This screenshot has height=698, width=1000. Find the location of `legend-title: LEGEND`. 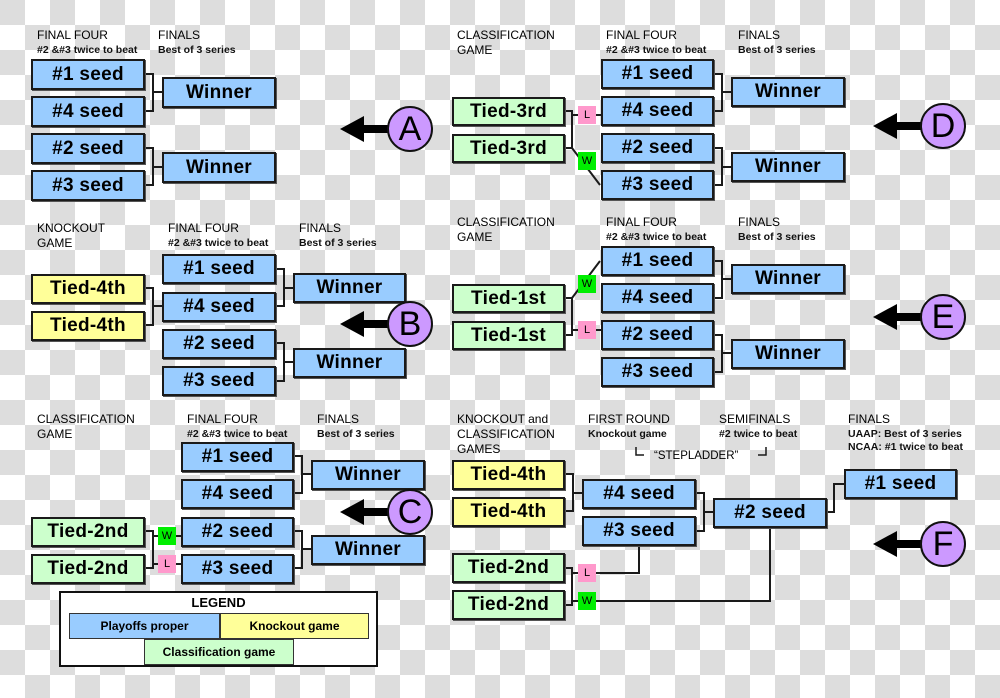

legend-title: LEGEND is located at coordinates (218, 602).